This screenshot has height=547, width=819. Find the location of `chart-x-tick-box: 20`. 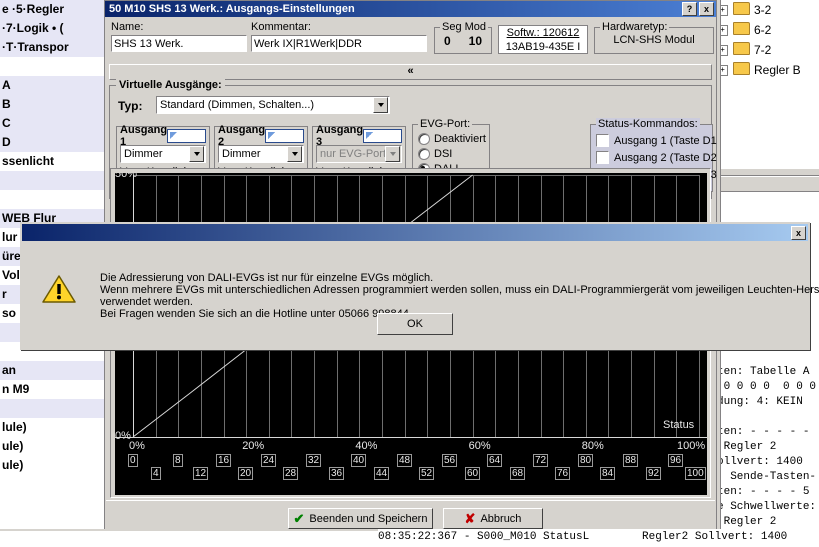

chart-x-tick-box: 20 is located at coordinates (246, 473).